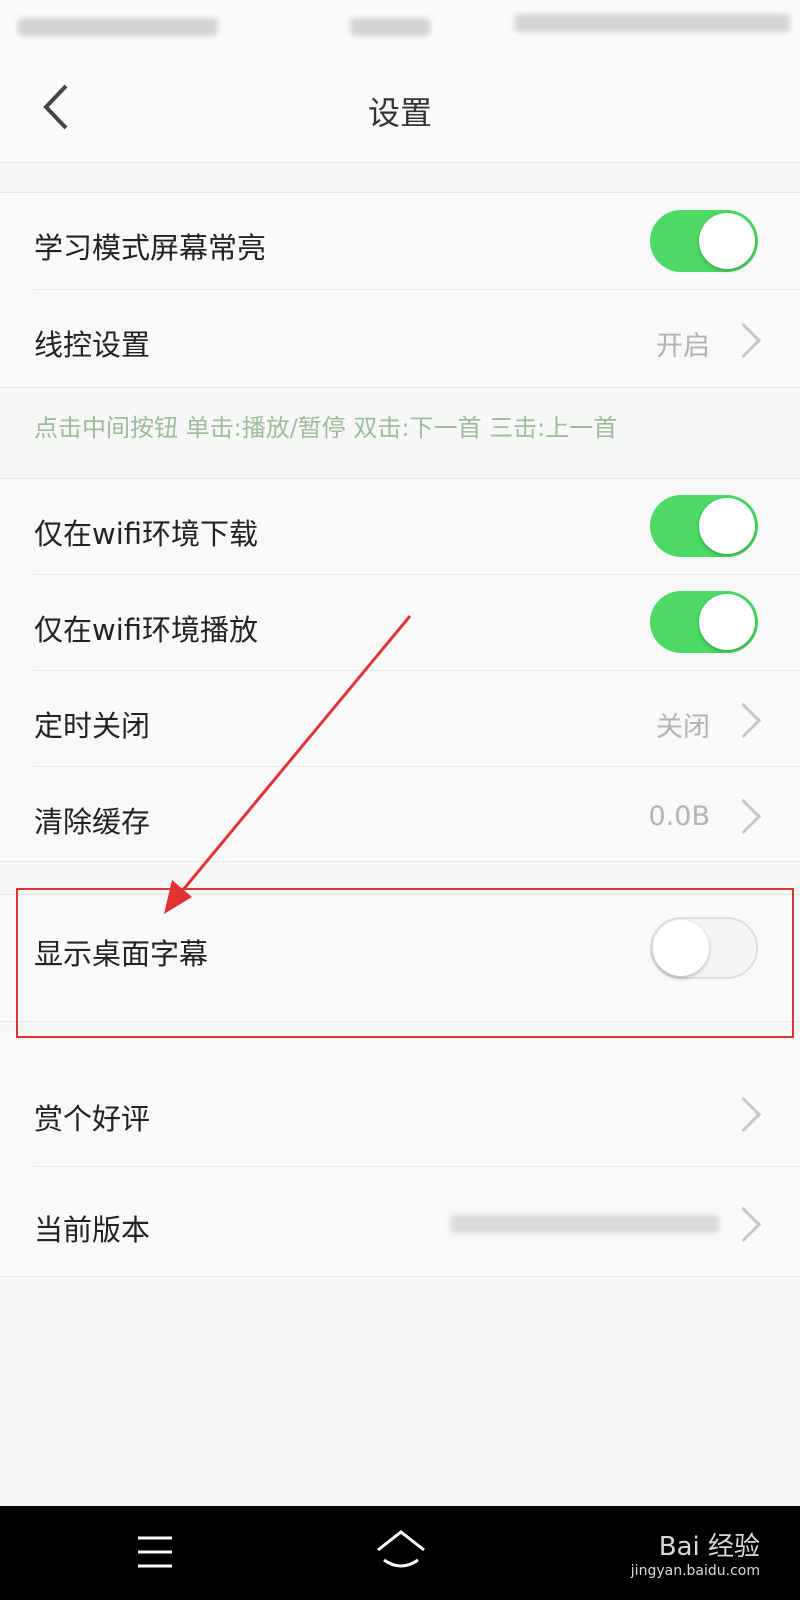 The width and height of the screenshot is (800, 1600). Describe the element at coordinates (695, 1571) in the screenshot. I see `watermark-url: jingyan.baidu.com` at that location.